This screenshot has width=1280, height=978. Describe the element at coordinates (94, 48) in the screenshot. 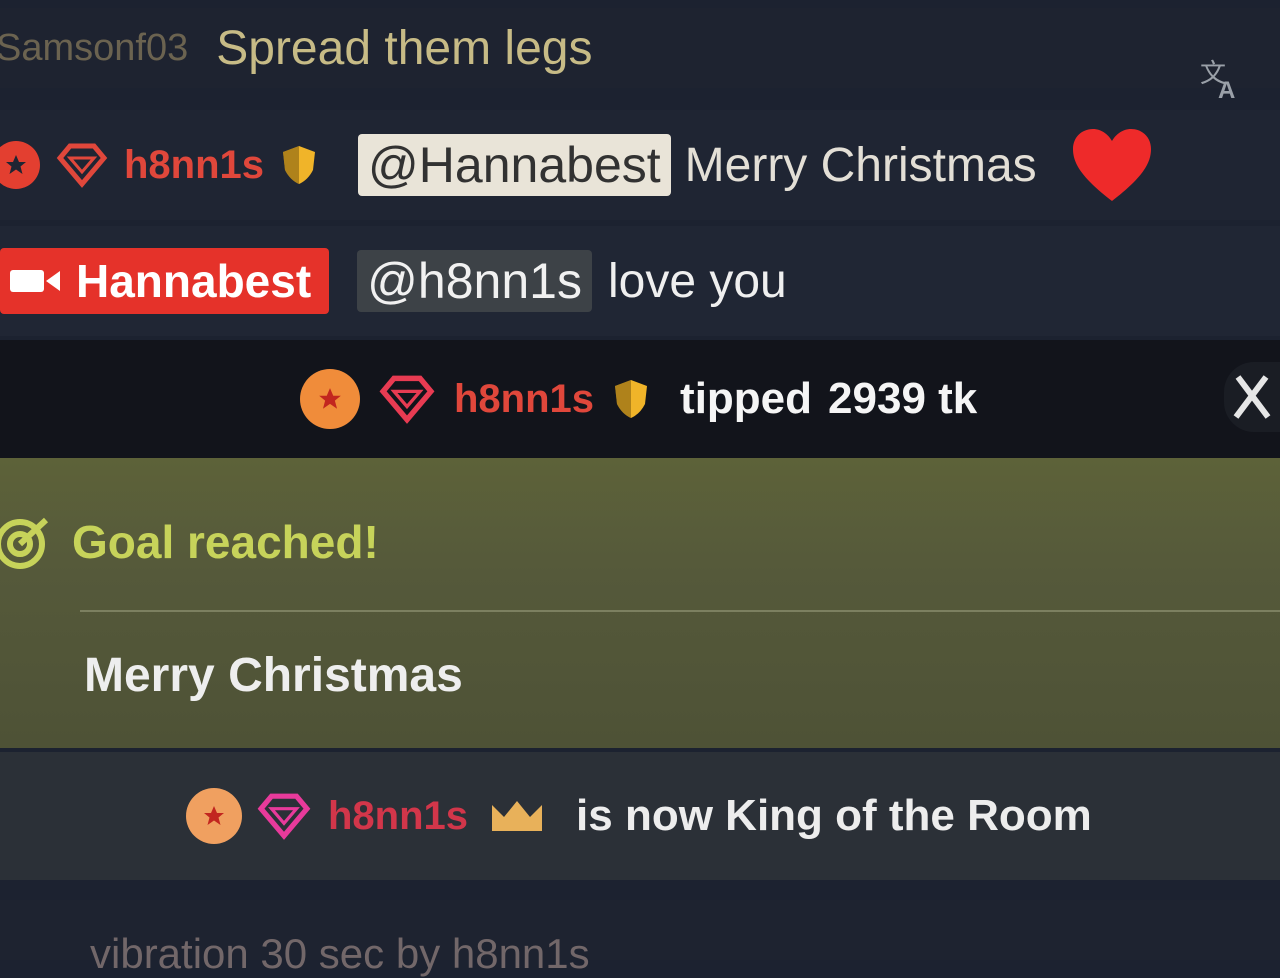

I see `chat-username: Samsonf03` at that location.